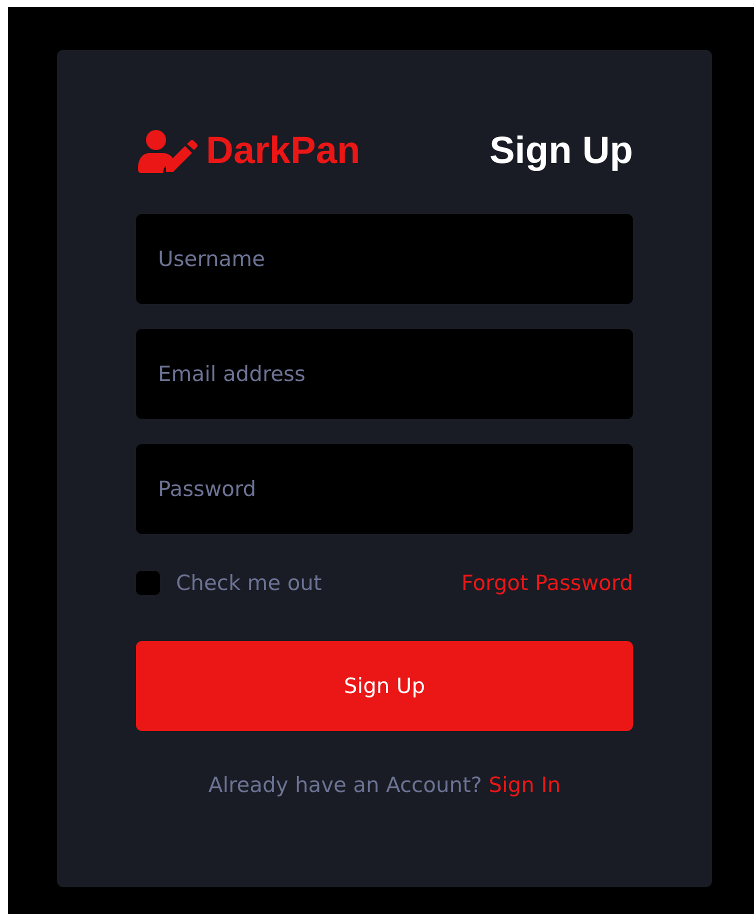  What do you see at coordinates (148, 583) in the screenshot?
I see `checkbox` at bounding box center [148, 583].